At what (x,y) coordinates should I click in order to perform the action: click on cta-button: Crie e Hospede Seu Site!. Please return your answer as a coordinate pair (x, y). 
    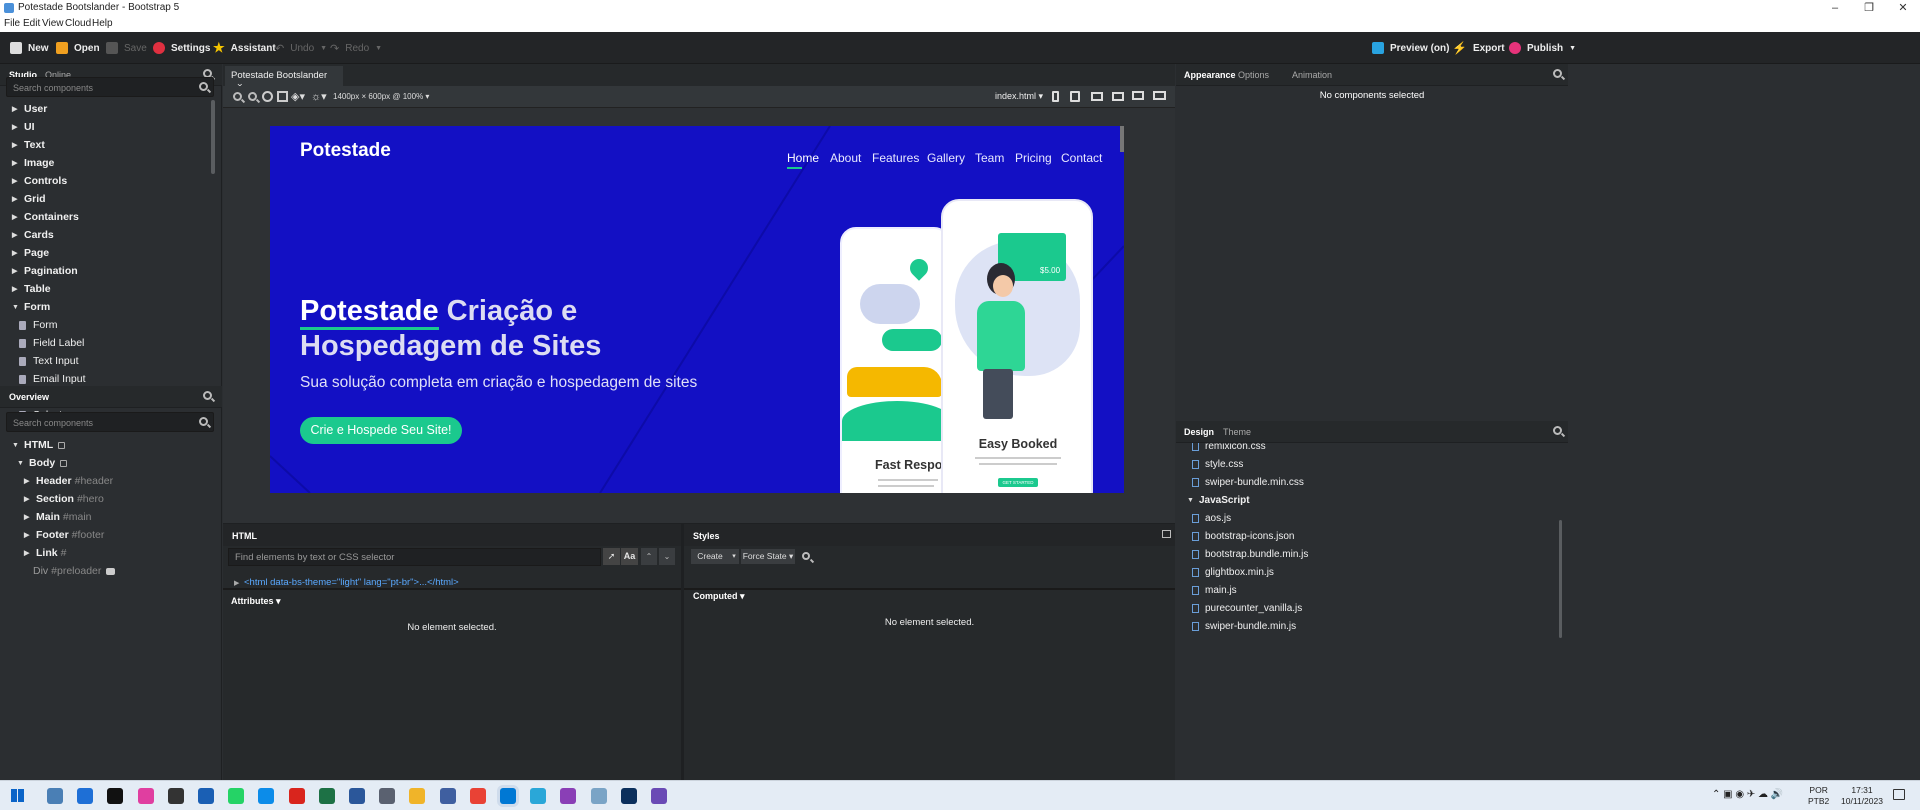
    Looking at the image, I should click on (381, 430).